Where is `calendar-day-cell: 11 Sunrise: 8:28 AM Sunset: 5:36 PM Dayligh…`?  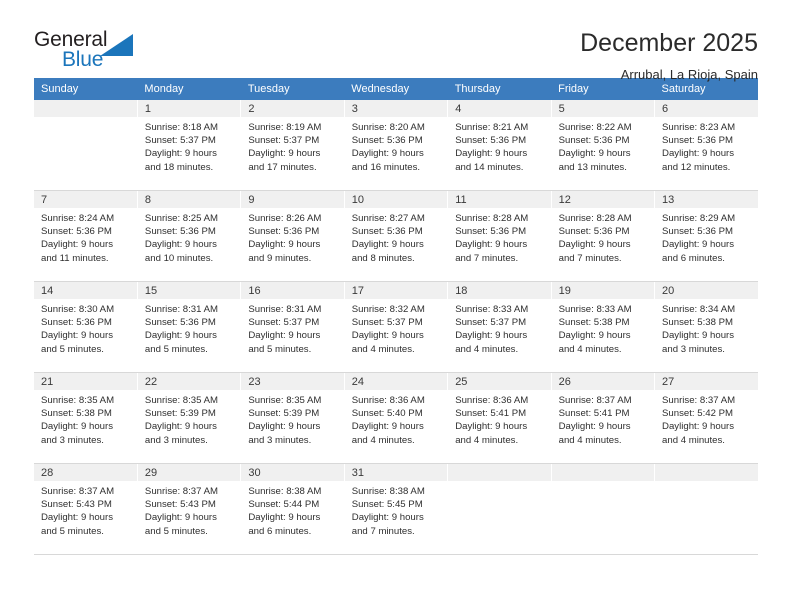 calendar-day-cell: 11 Sunrise: 8:28 AM Sunset: 5:36 PM Dayligh… is located at coordinates (499, 236).